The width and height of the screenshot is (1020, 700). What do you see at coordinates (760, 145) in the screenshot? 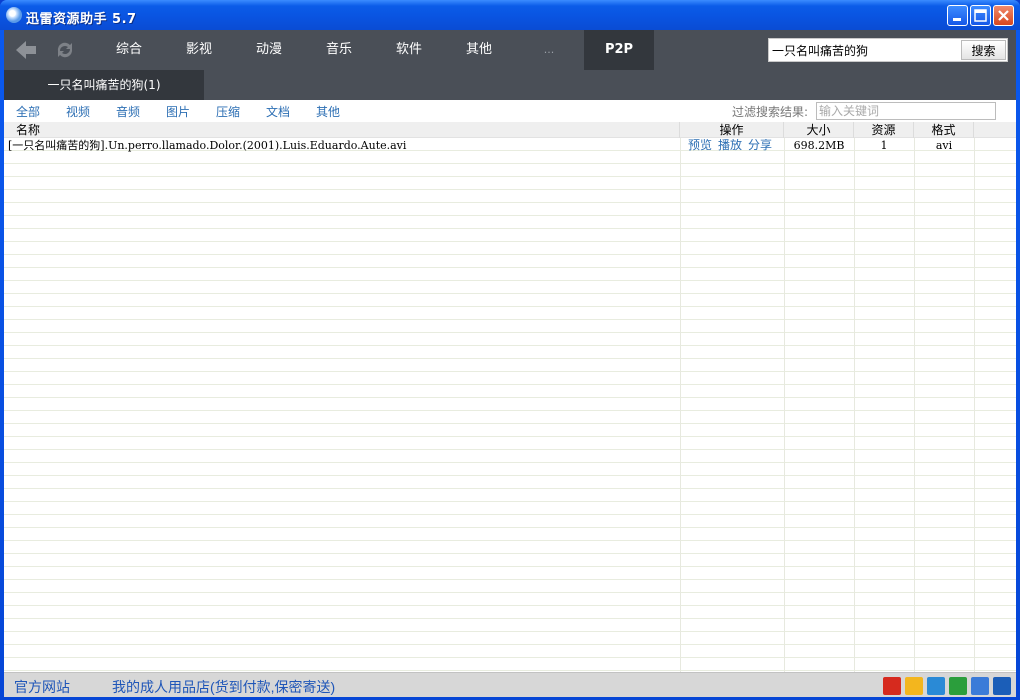
I see `share-link: 分享` at bounding box center [760, 145].